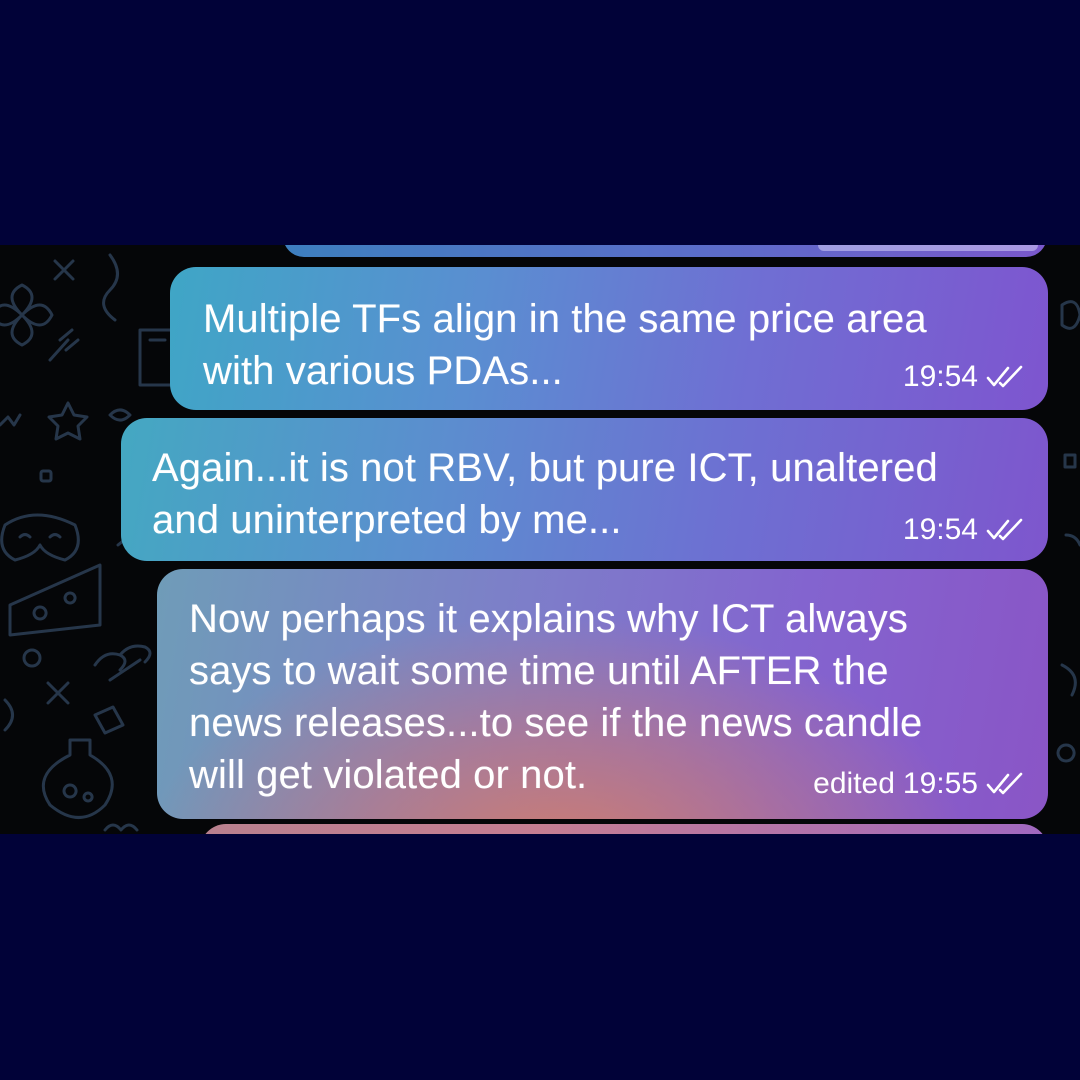 The image size is (1080, 1080). I want to click on message-time: 19:55, so click(940, 783).